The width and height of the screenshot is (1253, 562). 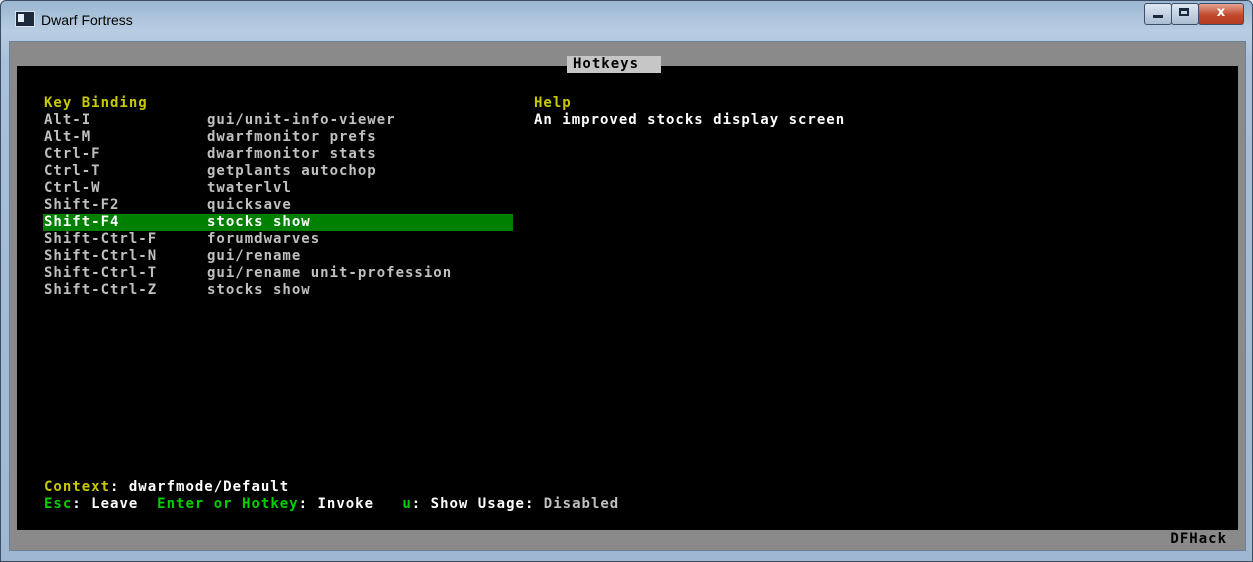 What do you see at coordinates (101, 256) in the screenshot?
I see `hotkey-key: Shift-Ctrl-N` at bounding box center [101, 256].